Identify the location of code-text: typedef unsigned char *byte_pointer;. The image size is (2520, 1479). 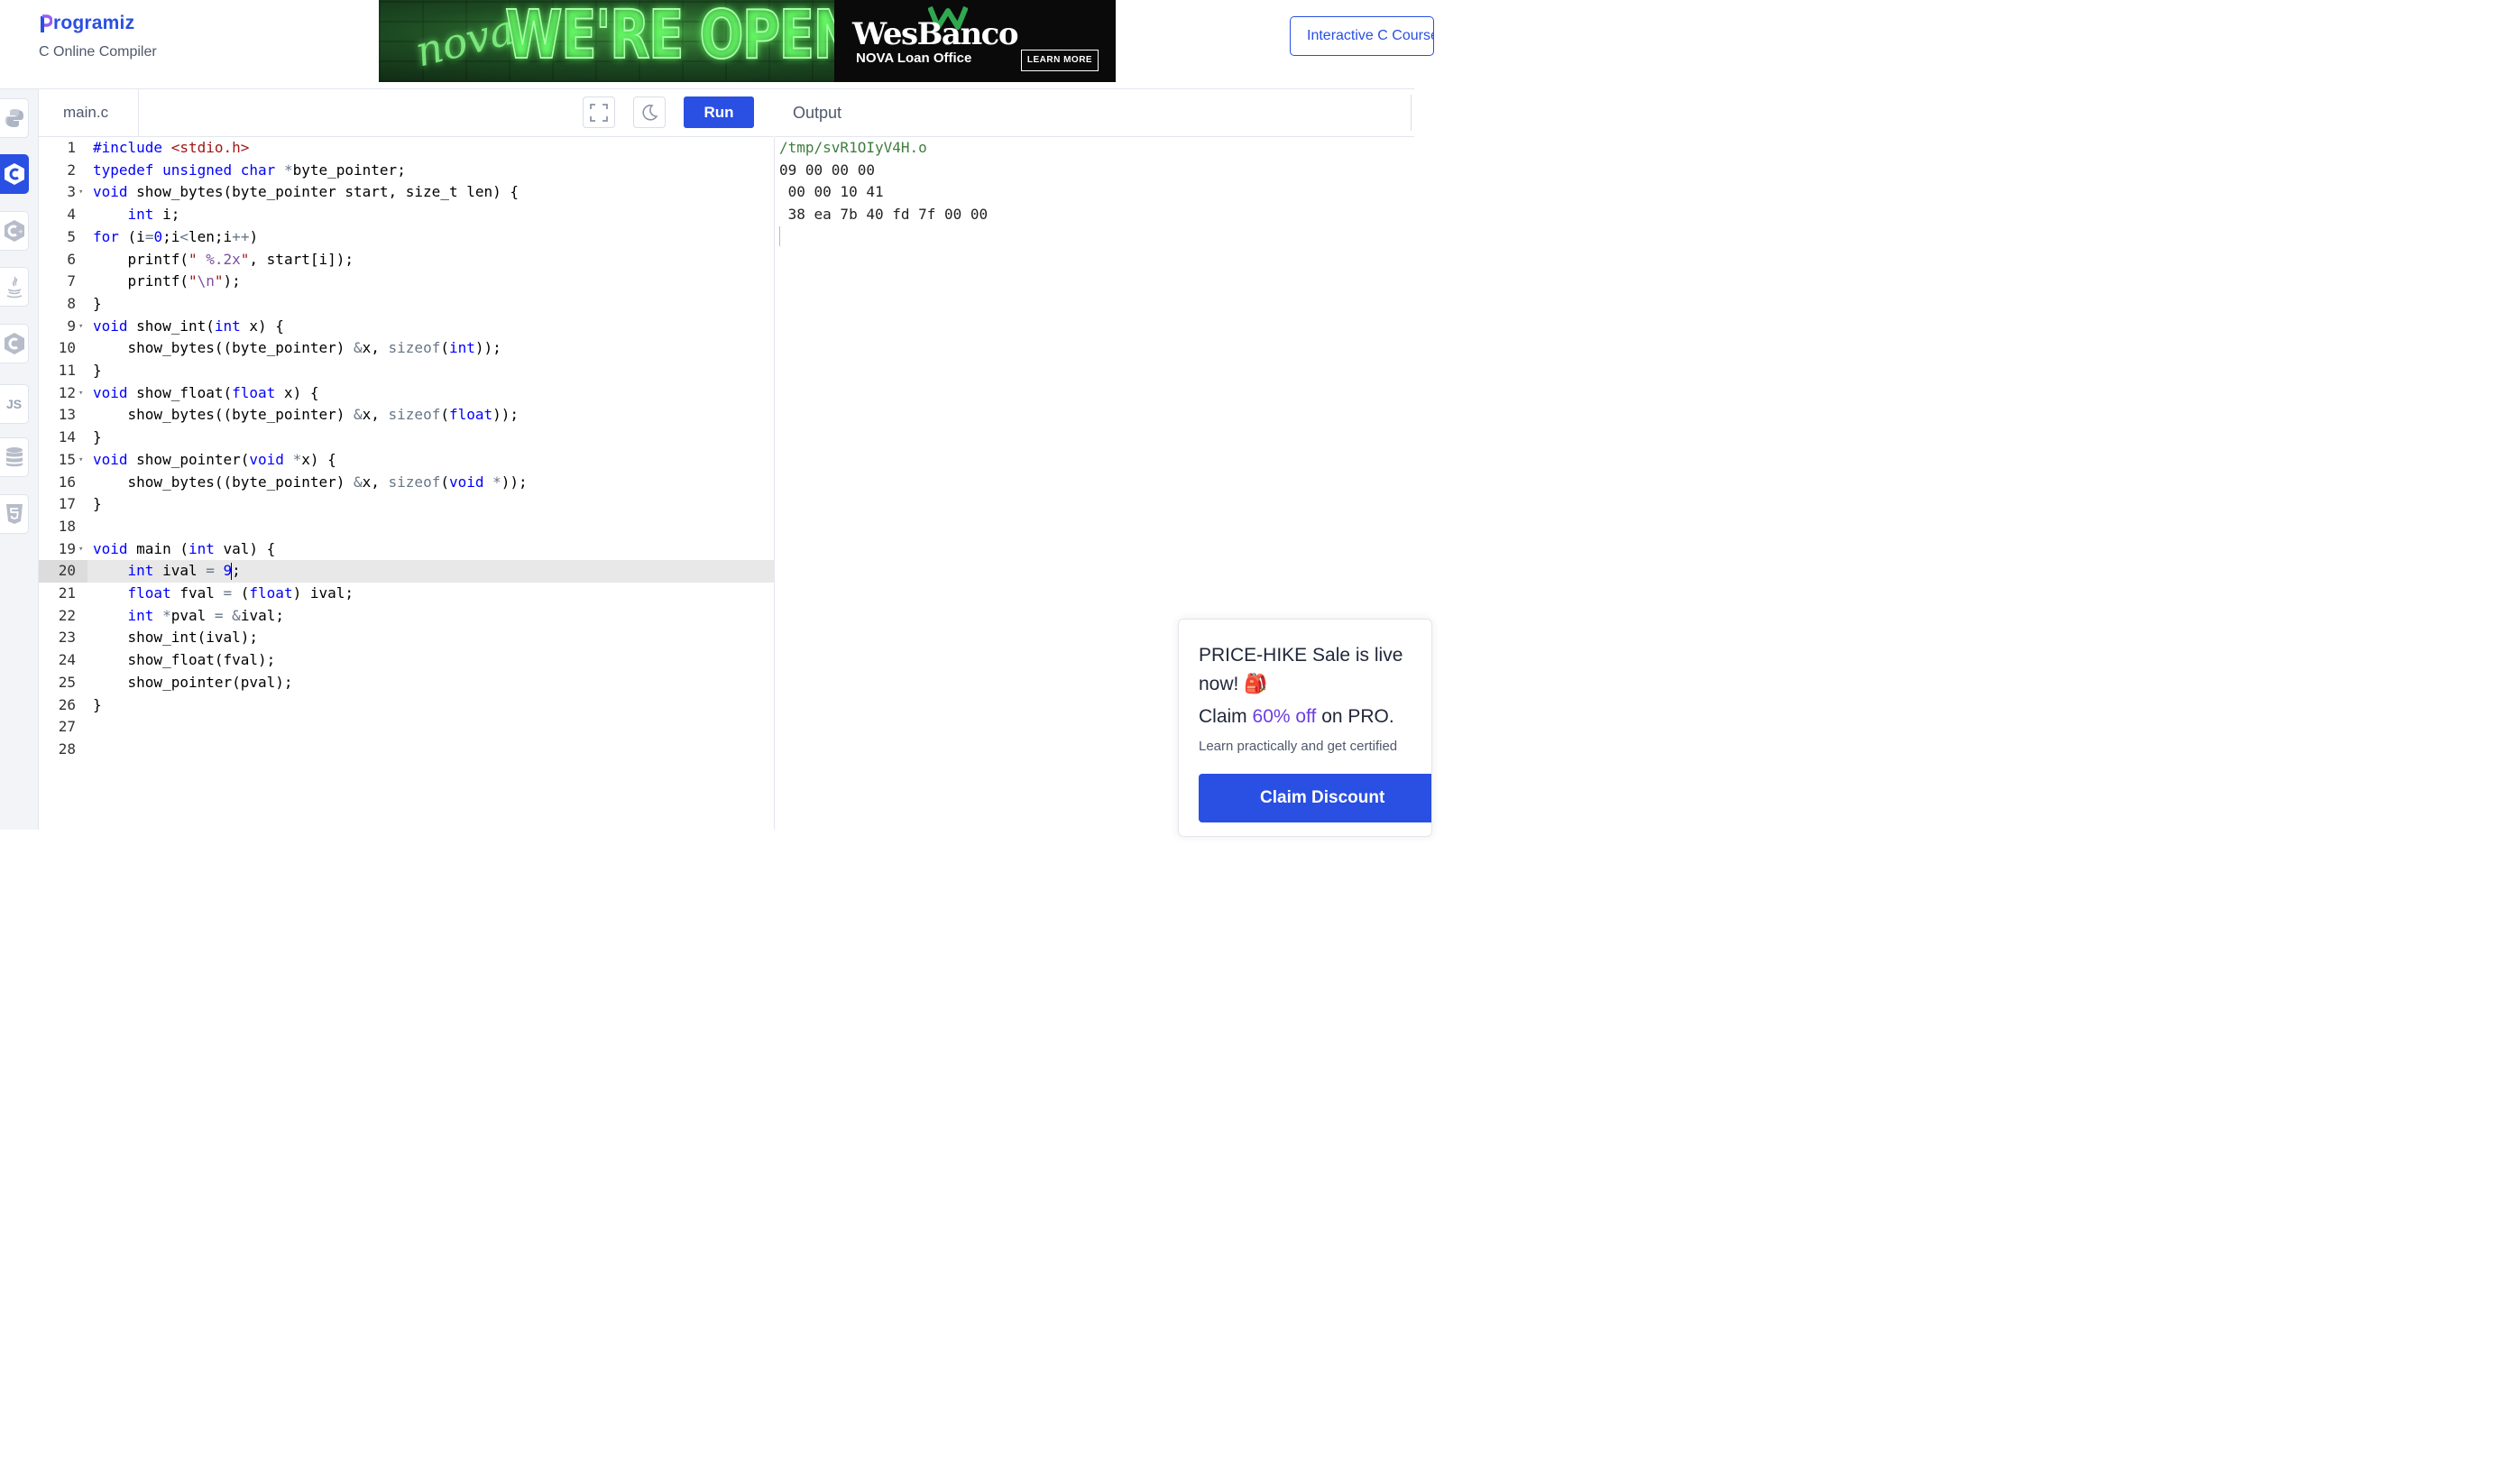
(250, 170).